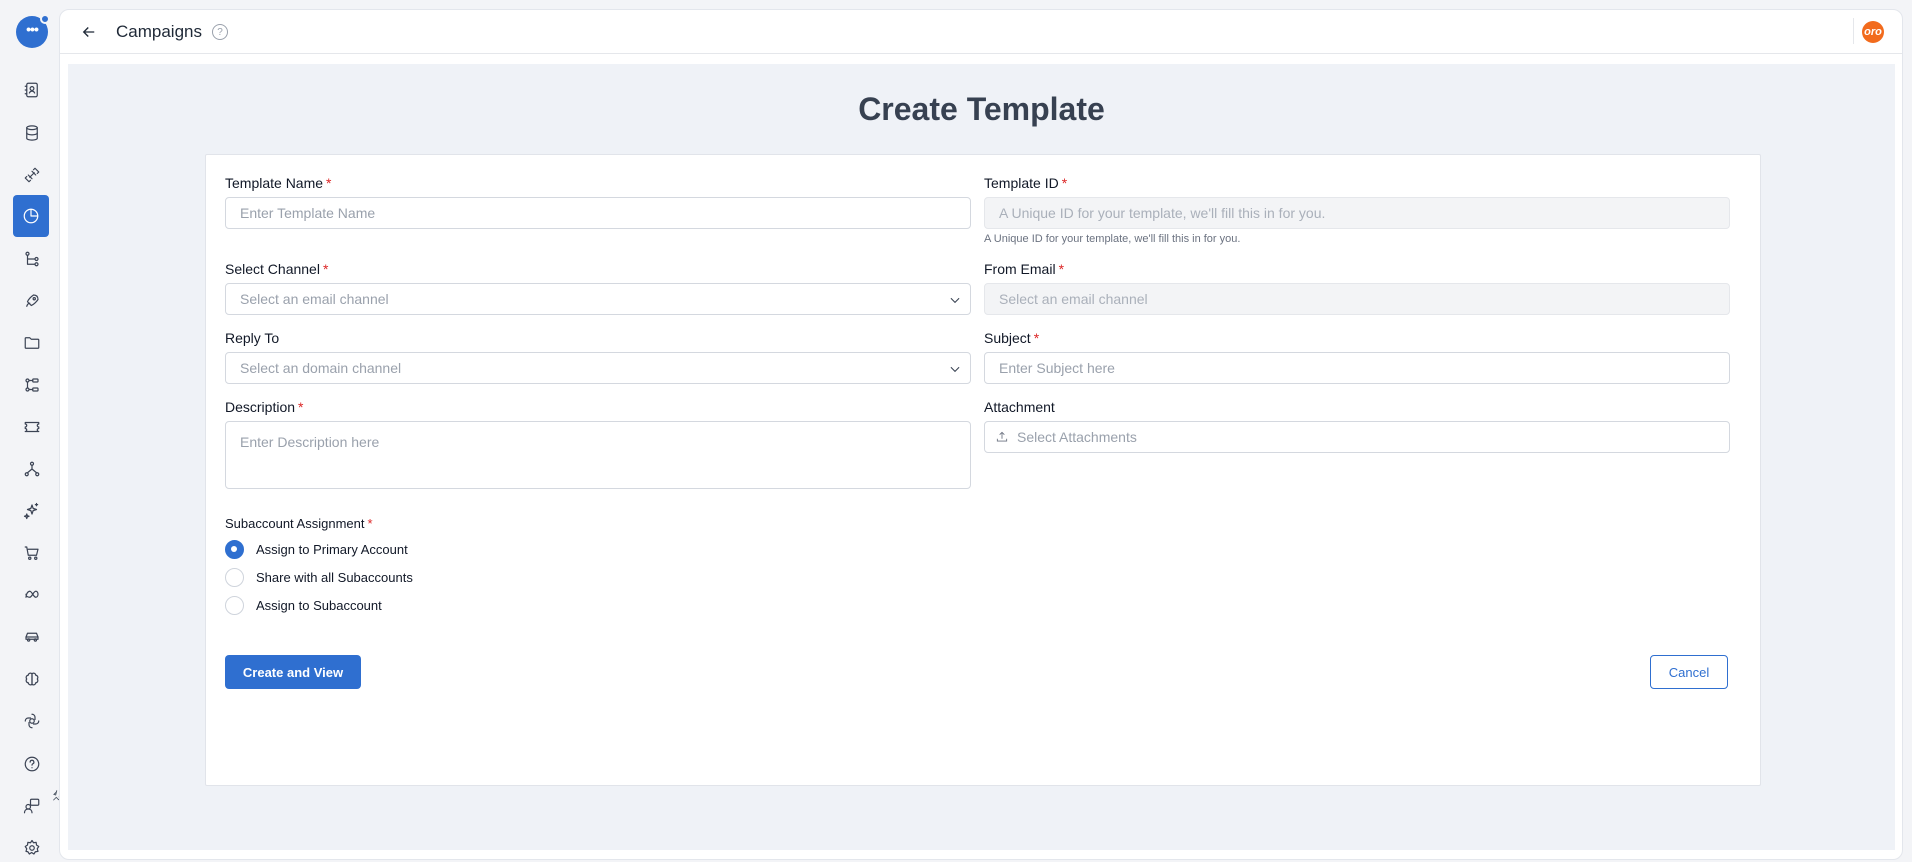  What do you see at coordinates (32, 595) in the screenshot?
I see `meta-icon` at bounding box center [32, 595].